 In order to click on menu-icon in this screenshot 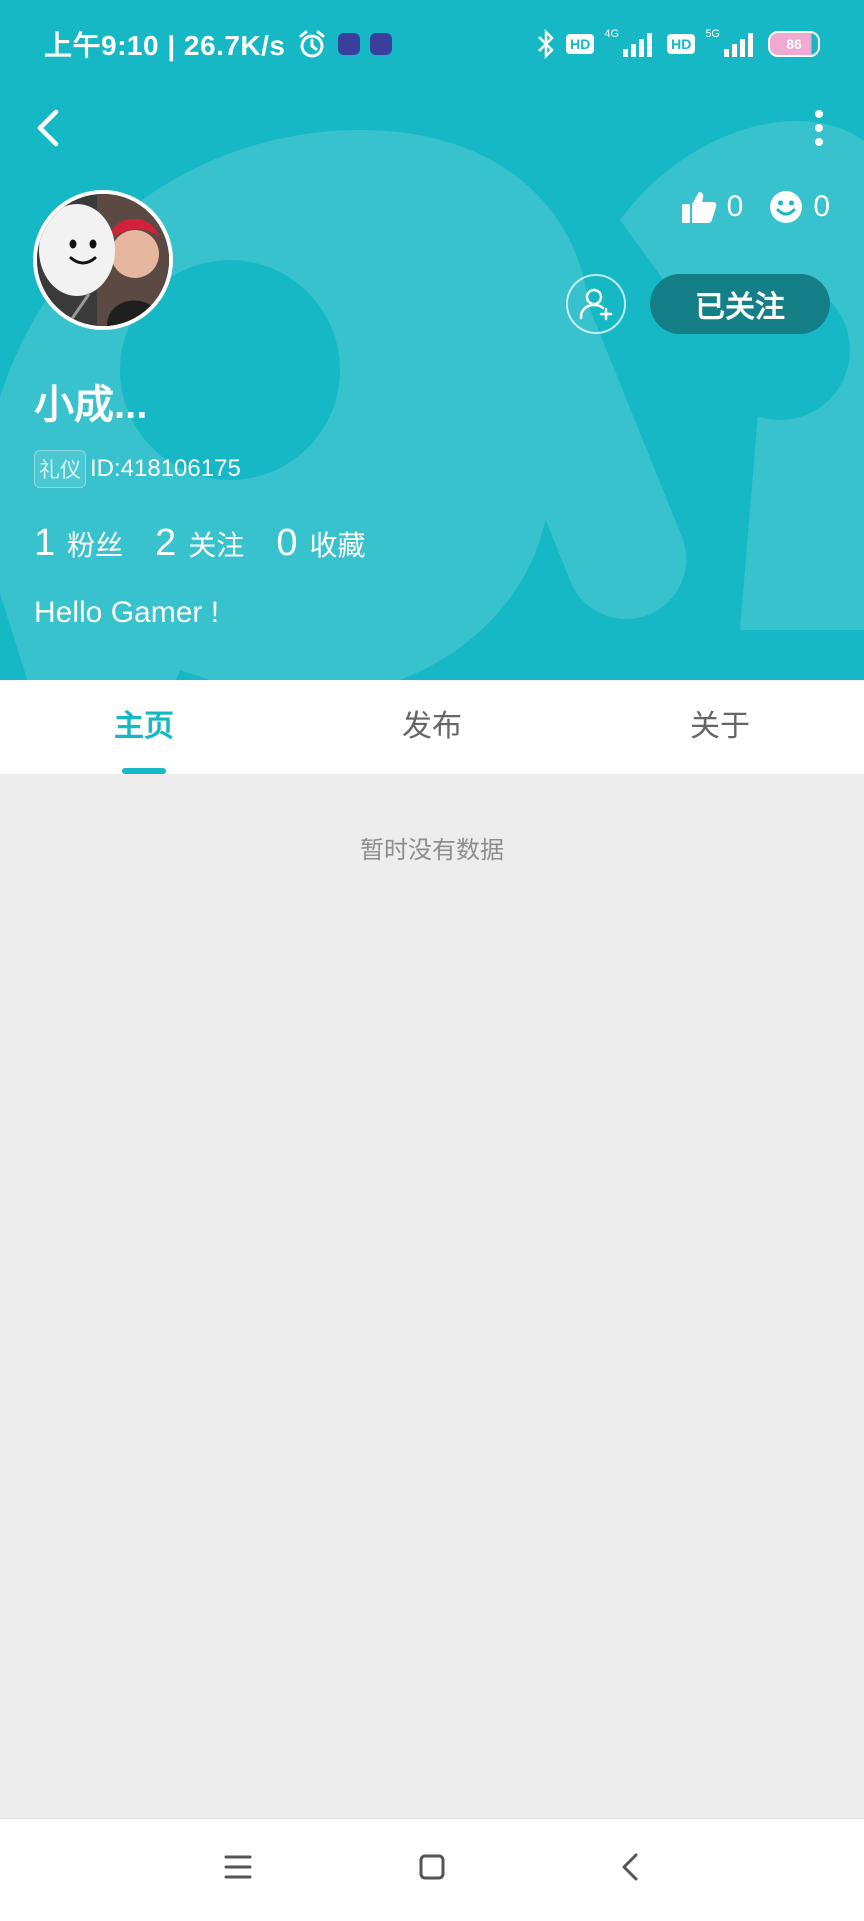, I will do `click(238, 1867)`.